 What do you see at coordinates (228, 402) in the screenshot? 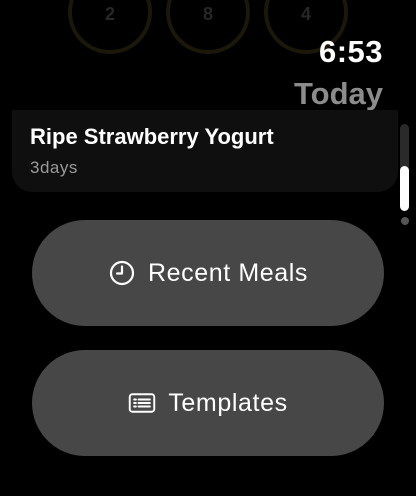
I see `templates-label: Templates` at bounding box center [228, 402].